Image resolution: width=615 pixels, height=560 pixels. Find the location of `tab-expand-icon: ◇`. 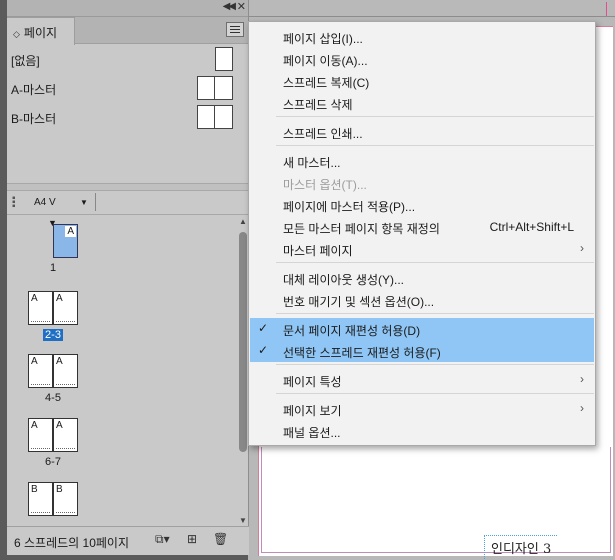

tab-expand-icon: ◇ is located at coordinates (16, 34).